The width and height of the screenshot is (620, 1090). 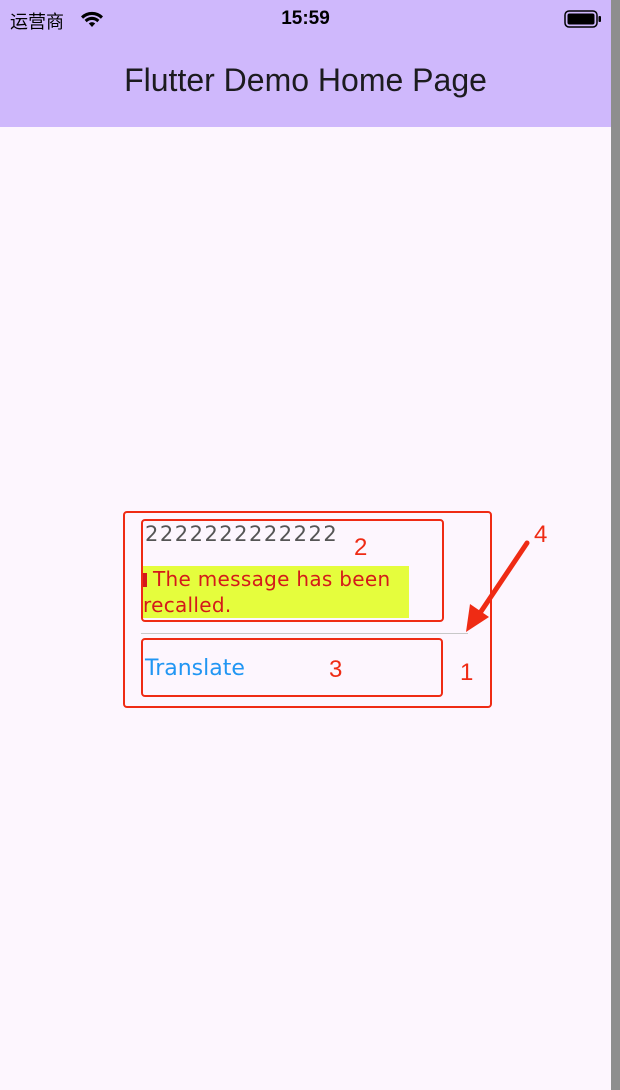 I want to click on recalled-marker, so click(x=145, y=580).